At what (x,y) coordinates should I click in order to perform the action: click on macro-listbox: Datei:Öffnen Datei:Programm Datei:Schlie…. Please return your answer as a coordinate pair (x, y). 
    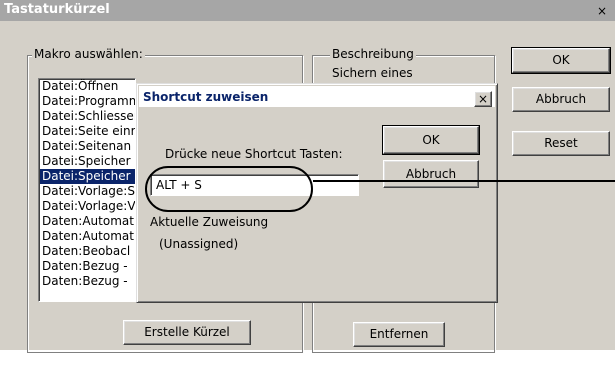
    Looking at the image, I should click on (87, 190).